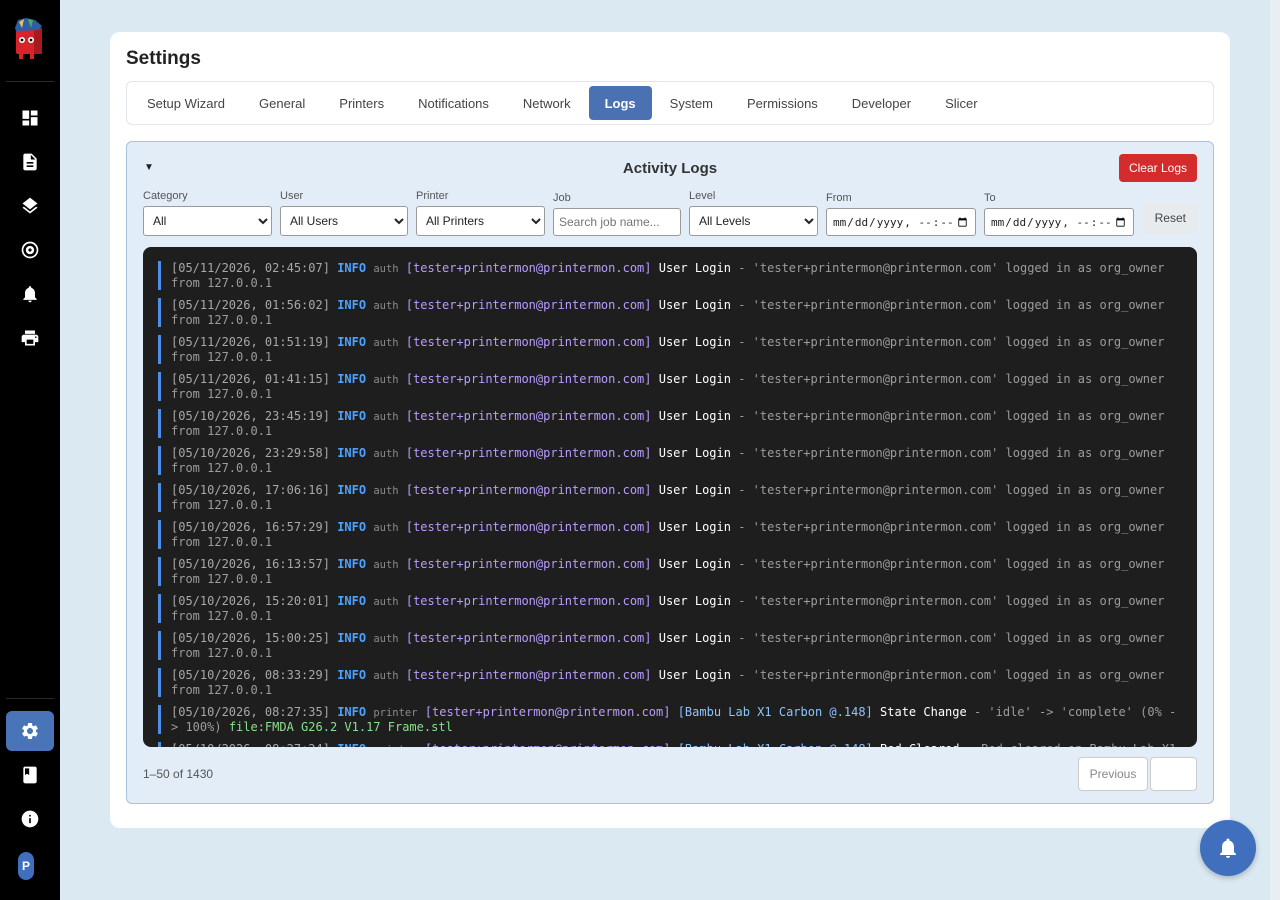 The height and width of the screenshot is (900, 1280). I want to click on sidebar-item-docs, so click(30, 775).